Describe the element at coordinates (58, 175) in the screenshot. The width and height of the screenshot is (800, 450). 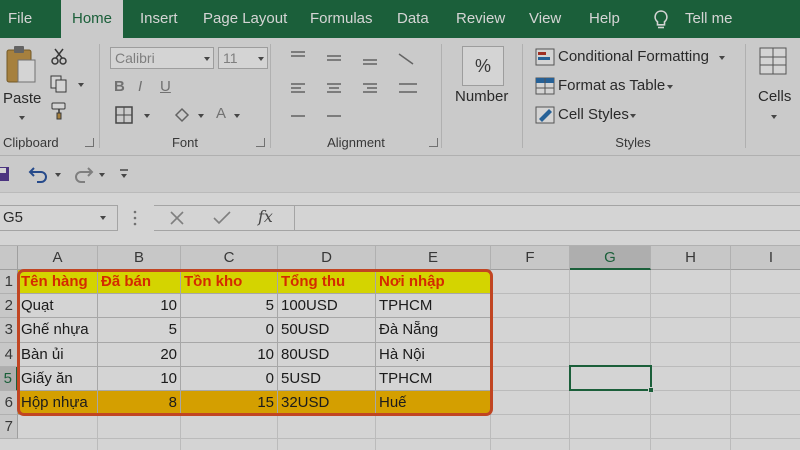
I see `undo-dropdown-icon` at that location.